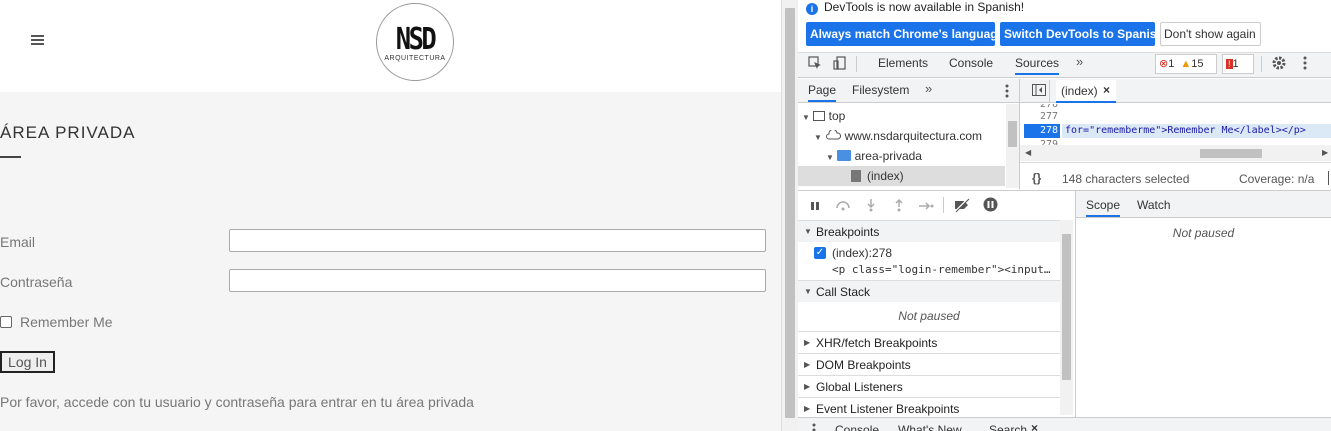  What do you see at coordinates (1041, 105) in the screenshot?
I see `line-number-partial: 276` at bounding box center [1041, 105].